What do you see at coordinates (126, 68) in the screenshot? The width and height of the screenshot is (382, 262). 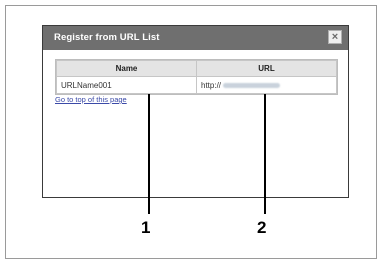 I see `column-header-name: Name` at bounding box center [126, 68].